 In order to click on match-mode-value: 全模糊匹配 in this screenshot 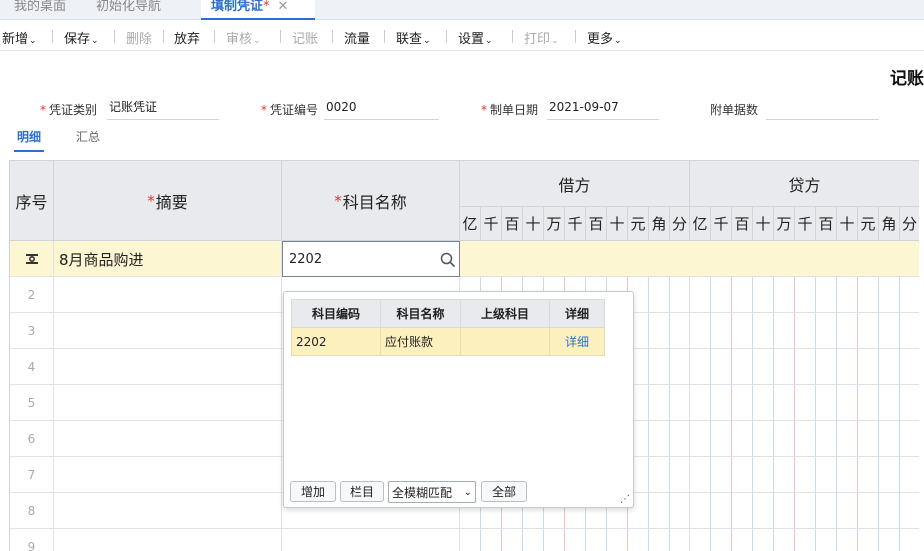, I will do `click(422, 492)`.